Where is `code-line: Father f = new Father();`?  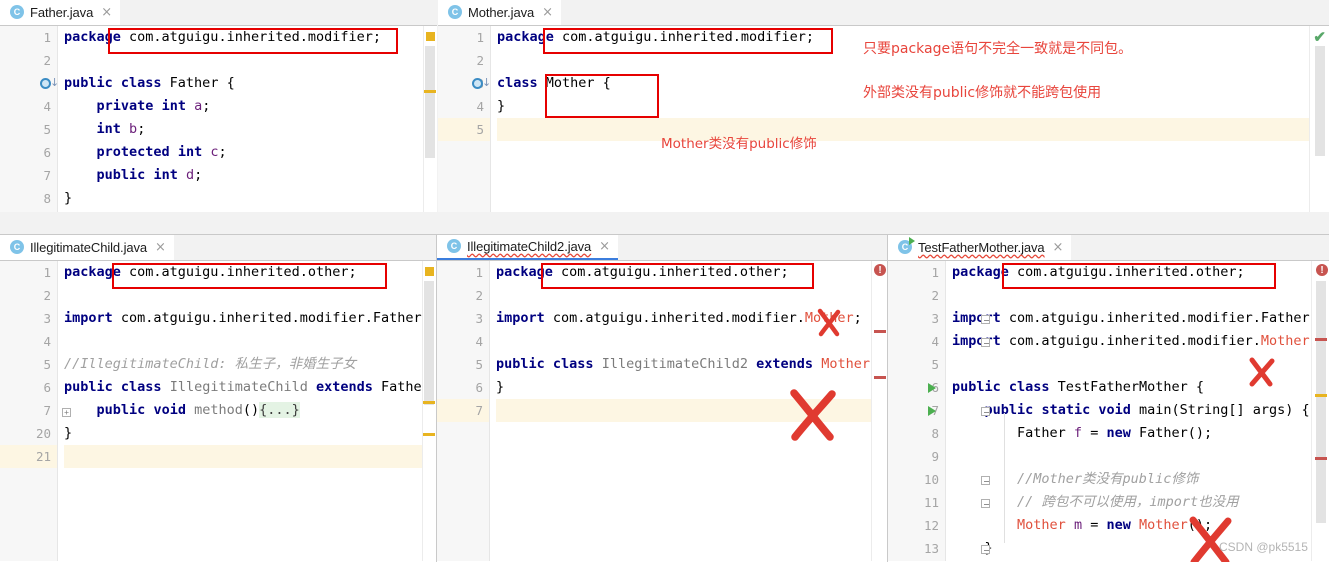 code-line: Father f = new Father(); is located at coordinates (1082, 433).